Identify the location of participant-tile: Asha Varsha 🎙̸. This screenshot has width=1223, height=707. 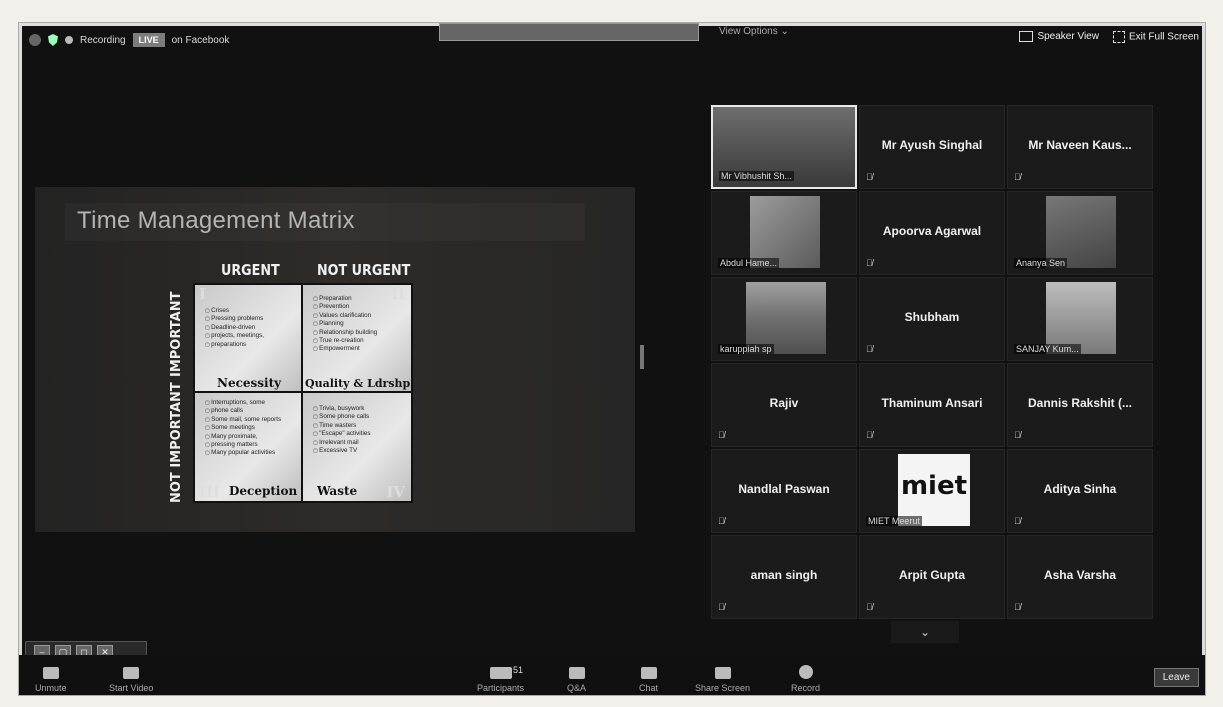
(1080, 577).